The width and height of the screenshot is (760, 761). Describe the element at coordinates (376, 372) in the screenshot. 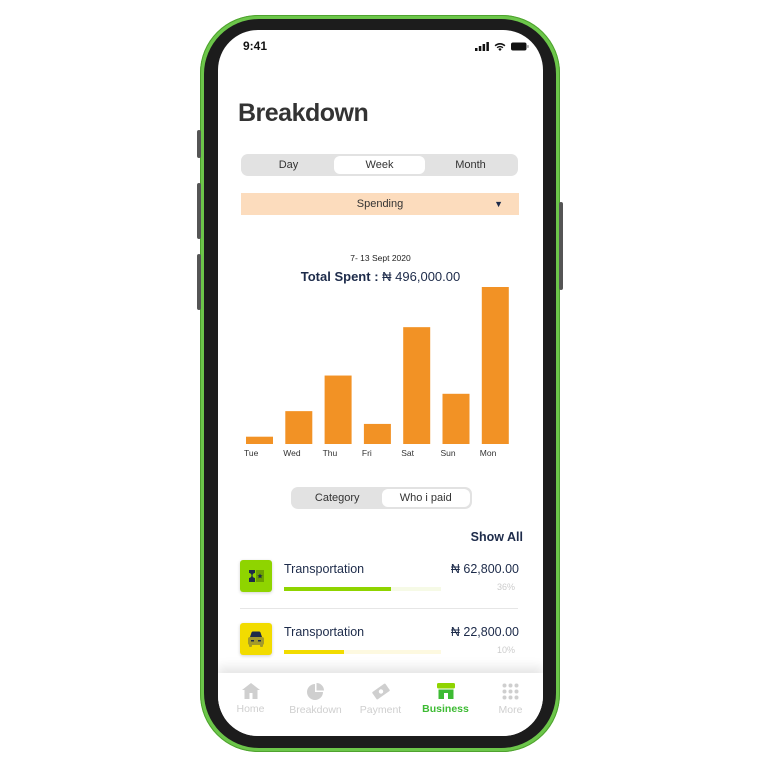

I see `spending-bar-chart: Tue Wed Thu Fri Sat Sun Mon` at that location.